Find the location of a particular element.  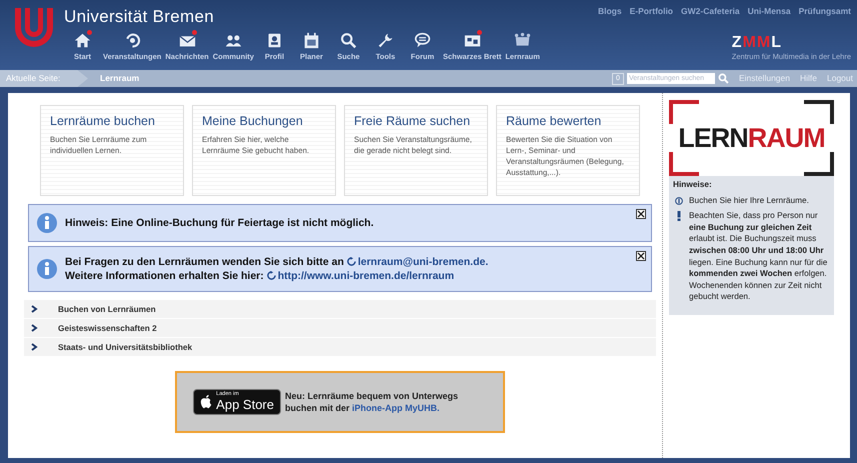

alert-text: Hinweis: Eine Online-Buchung für Feiertage ist nicht möglich. is located at coordinates (219, 223).